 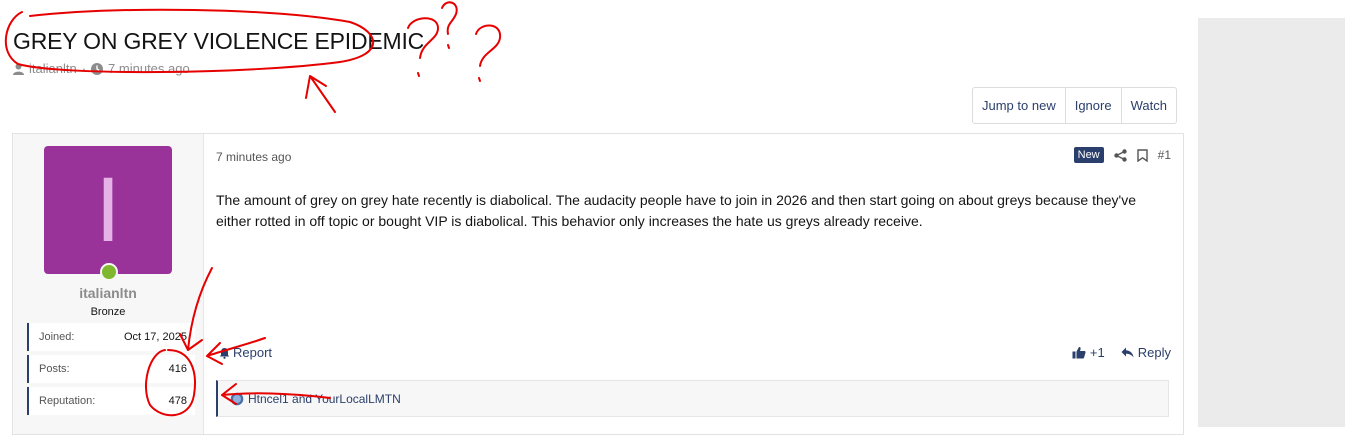 I want to click on report-link: Report, so click(x=245, y=352).